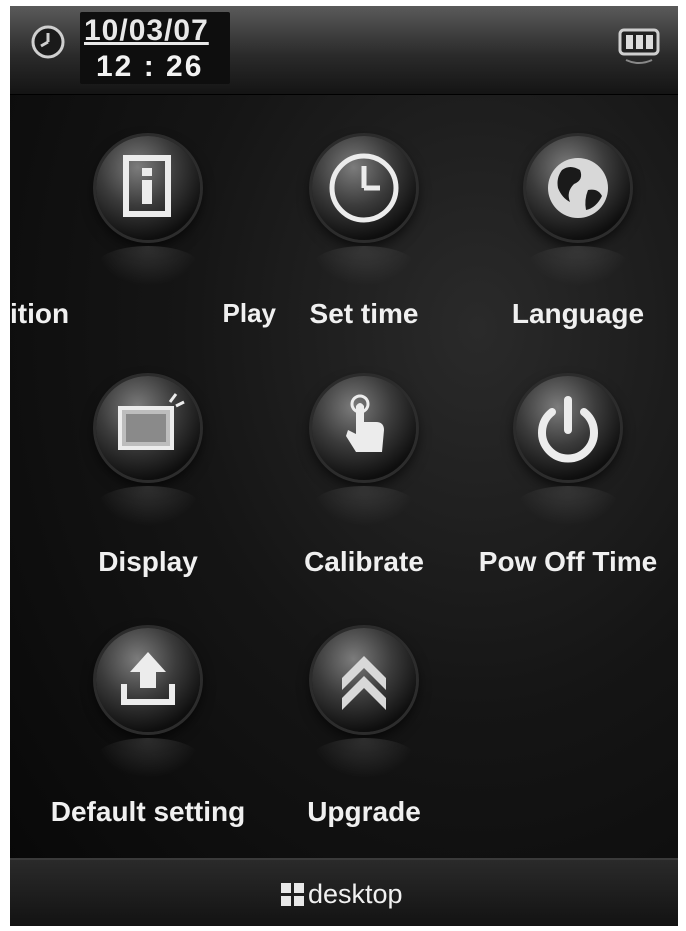 Image resolution: width=686 pixels, height=931 pixels. I want to click on menu-item-label: Upgrade, so click(364, 811).